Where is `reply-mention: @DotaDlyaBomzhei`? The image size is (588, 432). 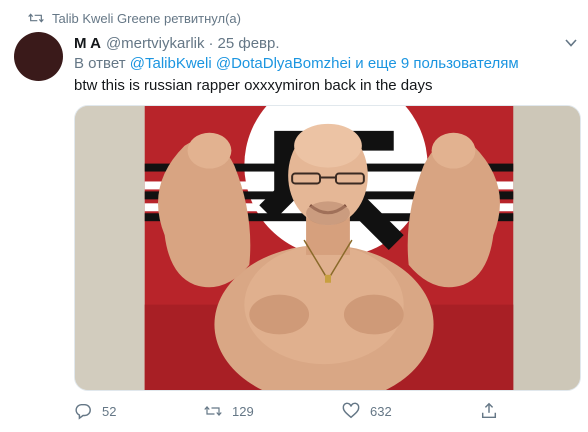 reply-mention: @DotaDlyaBomzhei is located at coordinates (283, 63).